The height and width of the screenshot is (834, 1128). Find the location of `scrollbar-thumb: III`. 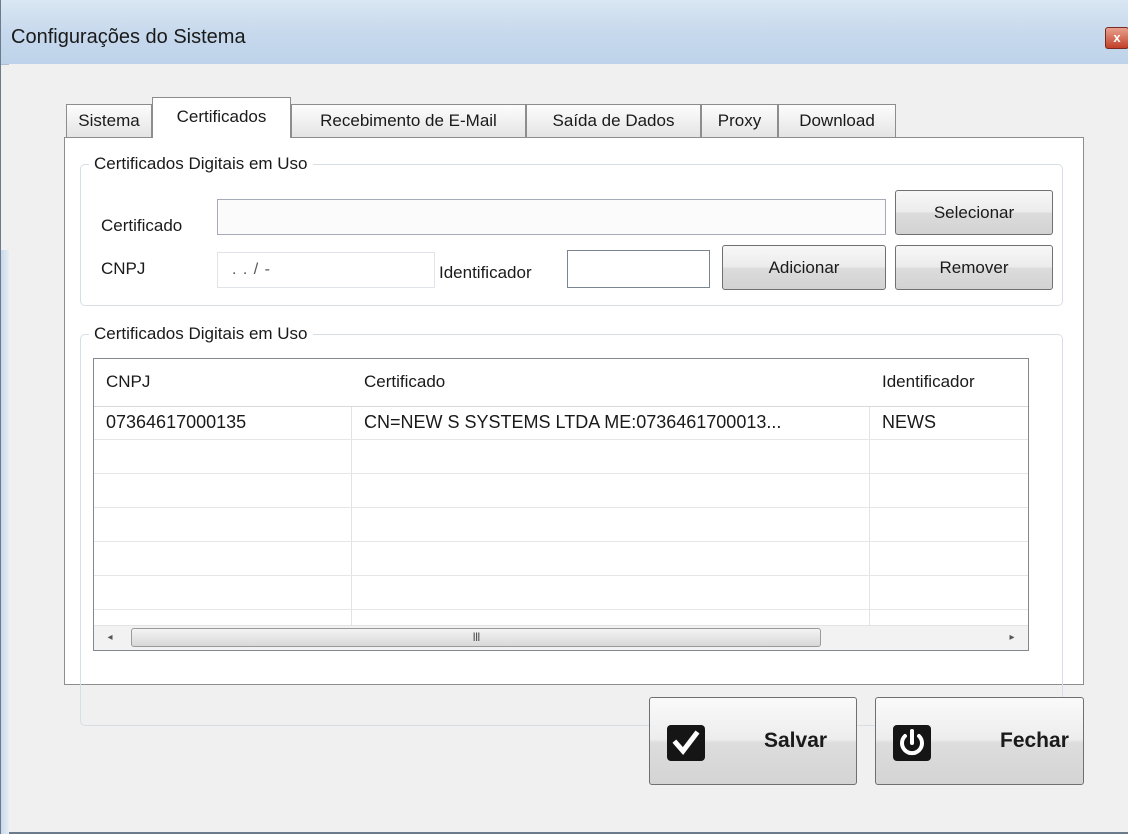

scrollbar-thumb: III is located at coordinates (476, 637).